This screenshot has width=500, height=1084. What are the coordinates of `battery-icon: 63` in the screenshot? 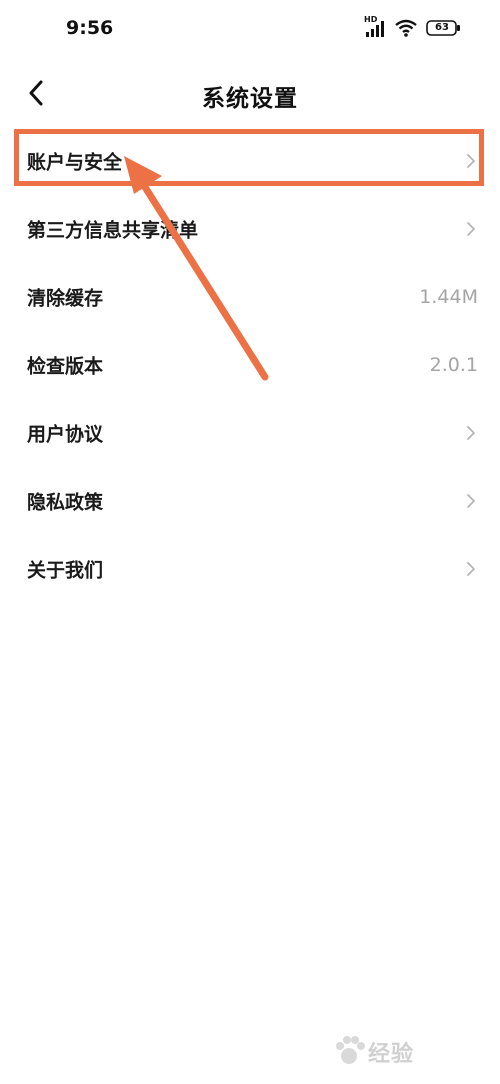 It's located at (444, 28).